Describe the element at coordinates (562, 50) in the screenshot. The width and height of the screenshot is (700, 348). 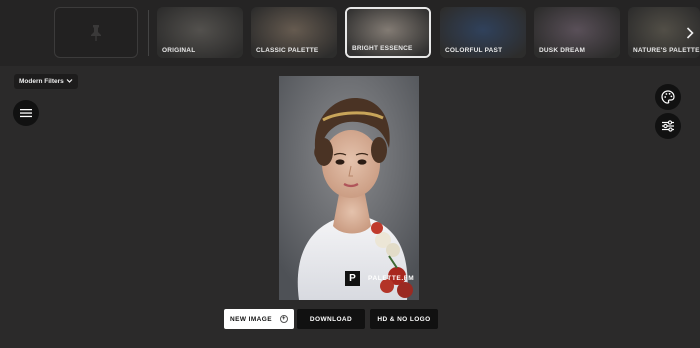
I see `filter-thumbnail-label: DUSK DREAM` at that location.